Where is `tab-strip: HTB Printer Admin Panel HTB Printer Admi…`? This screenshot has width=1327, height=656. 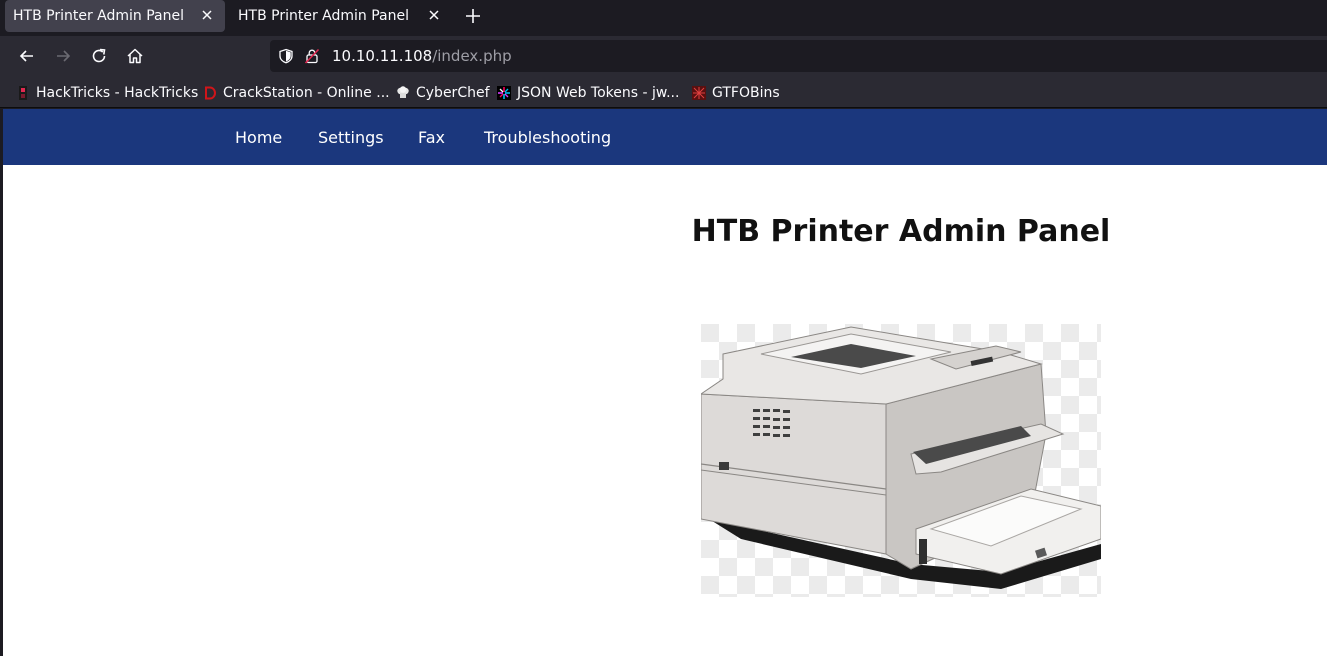 tab-strip: HTB Printer Admin Panel HTB Printer Admi… is located at coordinates (663, 18).